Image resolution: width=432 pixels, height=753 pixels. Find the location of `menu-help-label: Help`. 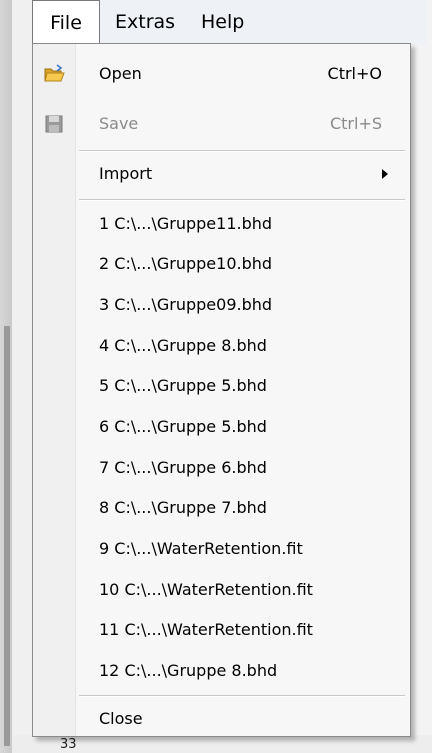

menu-help-label: Help is located at coordinates (223, 22).